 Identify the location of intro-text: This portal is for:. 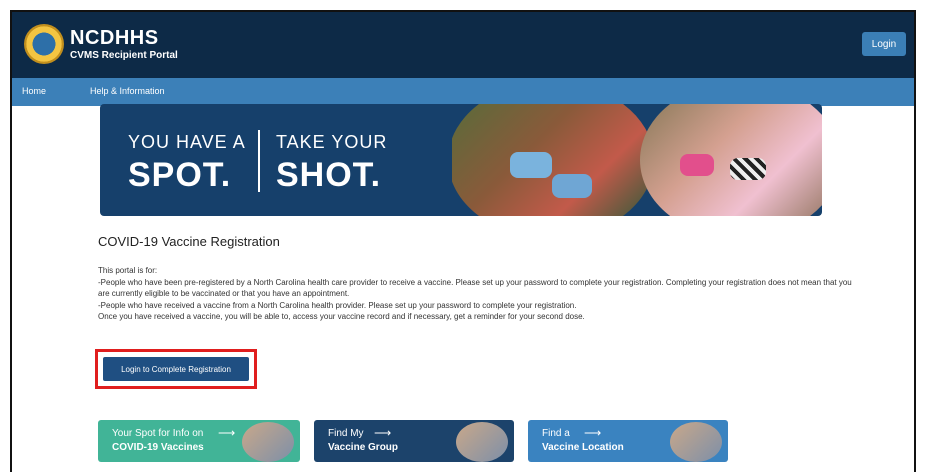
(128, 270).